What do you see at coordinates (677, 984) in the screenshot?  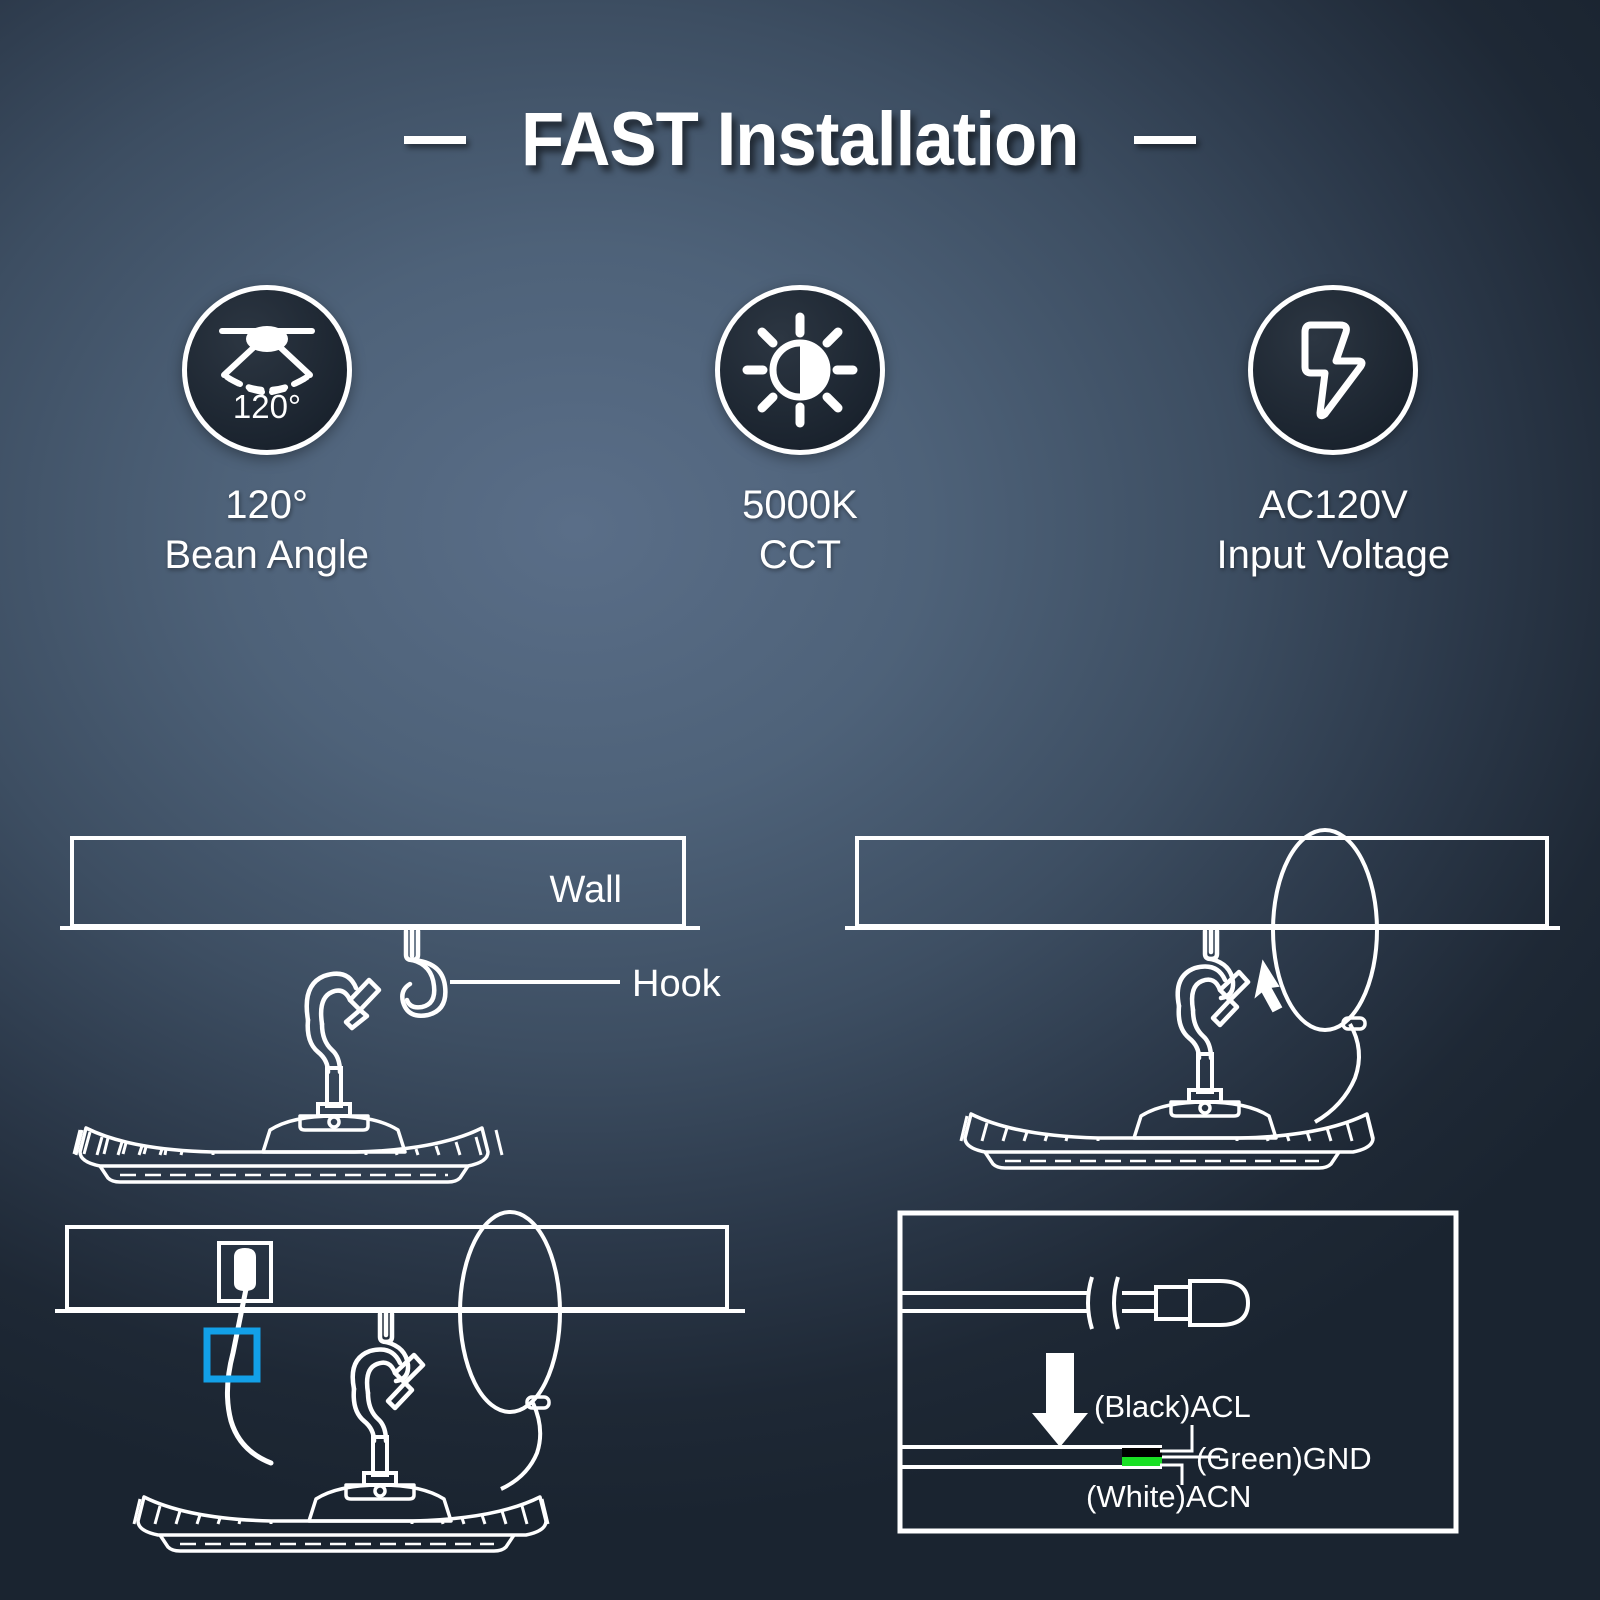 I see `hook-label: Hook` at bounding box center [677, 984].